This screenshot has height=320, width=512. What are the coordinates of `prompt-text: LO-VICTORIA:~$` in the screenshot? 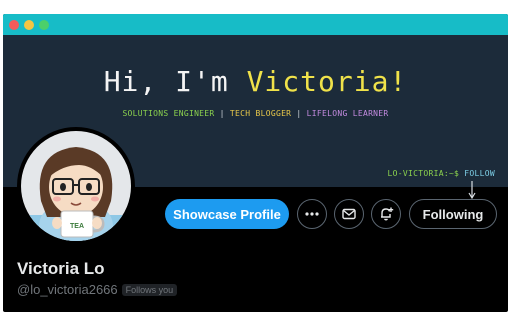 It's located at (426, 173).